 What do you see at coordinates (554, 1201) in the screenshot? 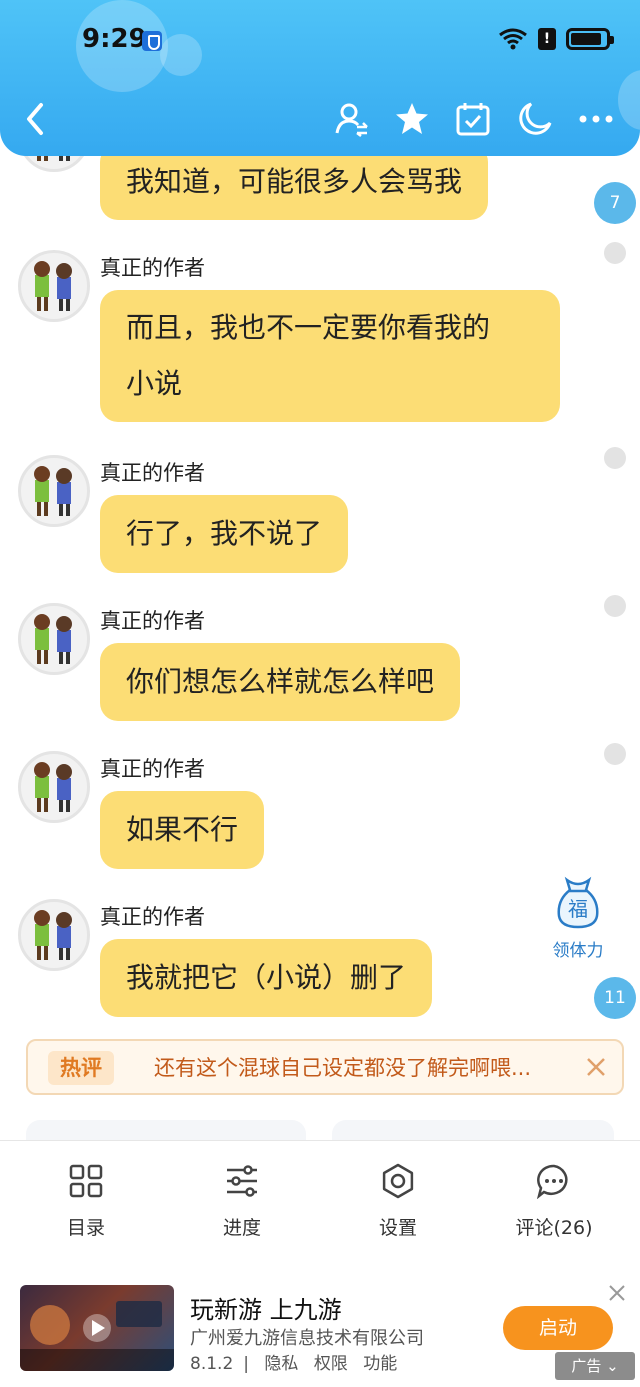
I see `nav-comments: 评论(26)` at bounding box center [554, 1201].